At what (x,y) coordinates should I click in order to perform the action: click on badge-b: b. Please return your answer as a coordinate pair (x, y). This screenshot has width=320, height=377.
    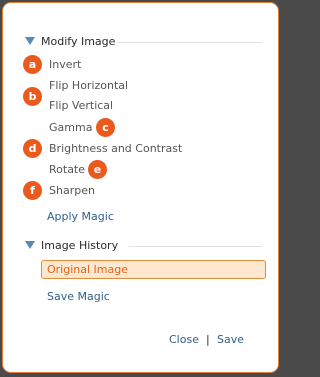
    Looking at the image, I should click on (32, 96).